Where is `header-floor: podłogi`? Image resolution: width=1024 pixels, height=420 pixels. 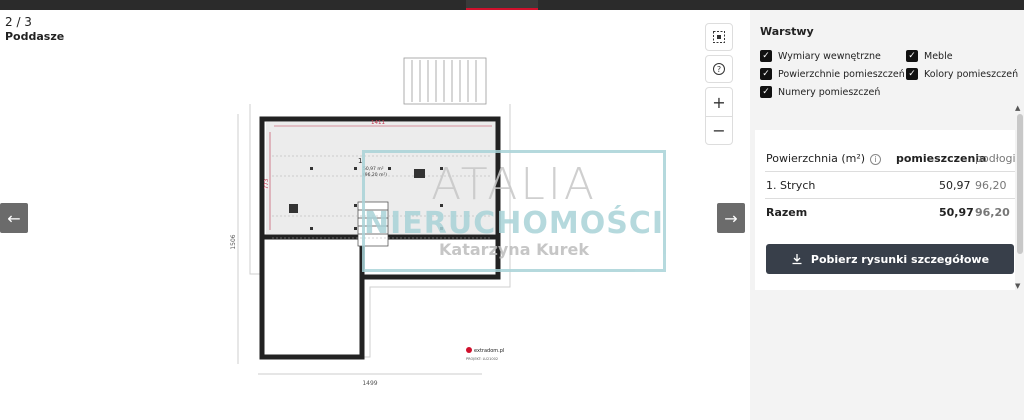 header-floor: podłogi is located at coordinates (995, 158).